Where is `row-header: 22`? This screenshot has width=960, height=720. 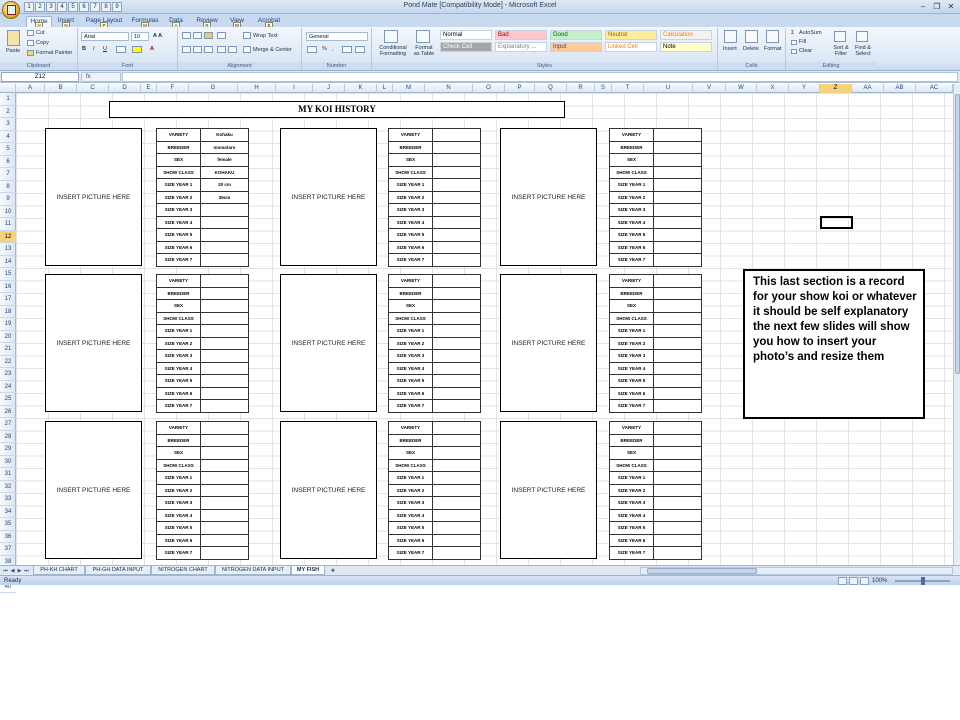
row-header: 22 is located at coordinates (8, 362).